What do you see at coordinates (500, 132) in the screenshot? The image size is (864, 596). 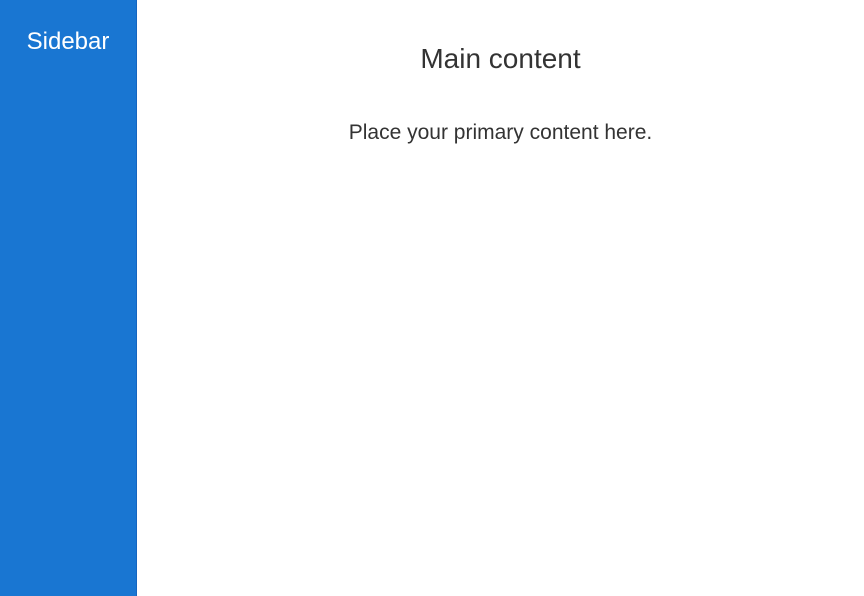 I see `body-text: Place your primary content here.` at bounding box center [500, 132].